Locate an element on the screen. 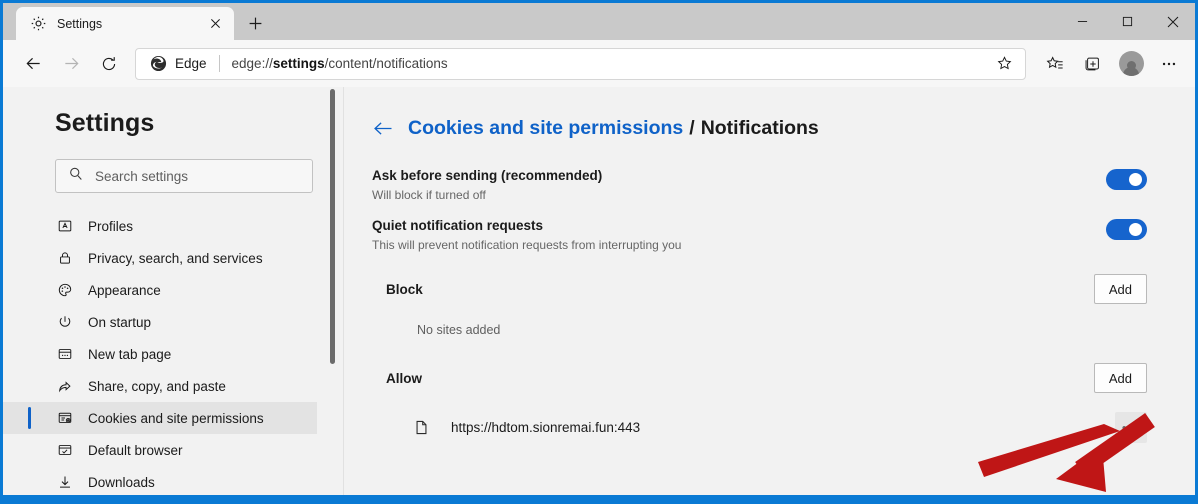  sidebar-scrollbar is located at coordinates (332, 226).